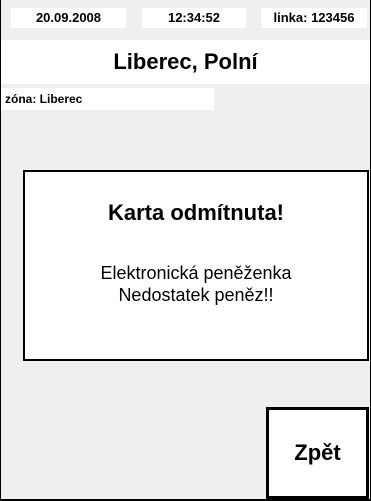  Describe the element at coordinates (317, 453) in the screenshot. I see `back-button: Zpět` at that location.